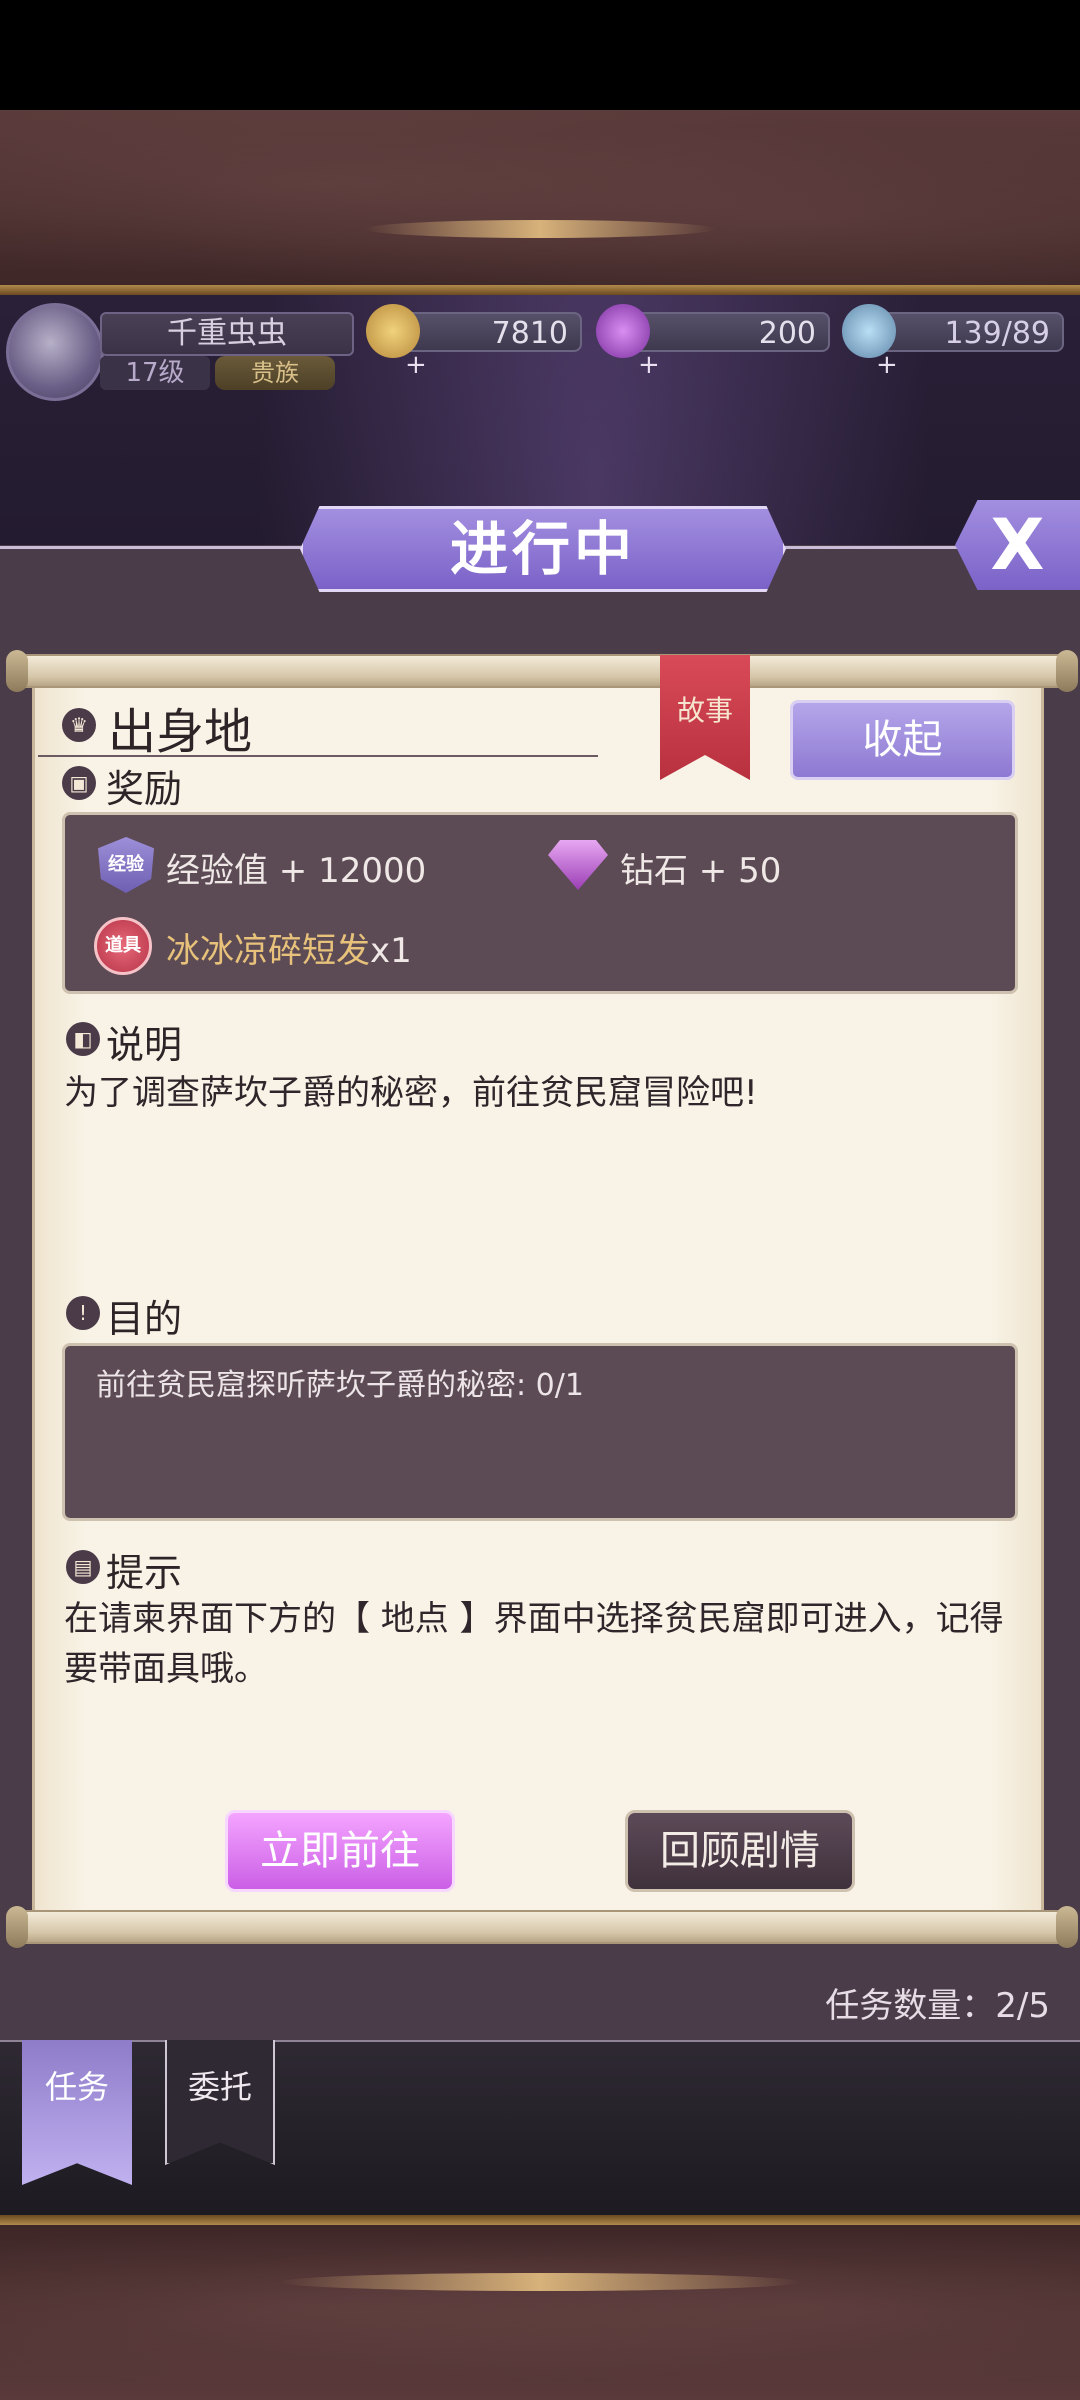 This screenshot has width=1080, height=2400. What do you see at coordinates (542, 671) in the screenshot?
I see `scroll-rod-top` at bounding box center [542, 671].